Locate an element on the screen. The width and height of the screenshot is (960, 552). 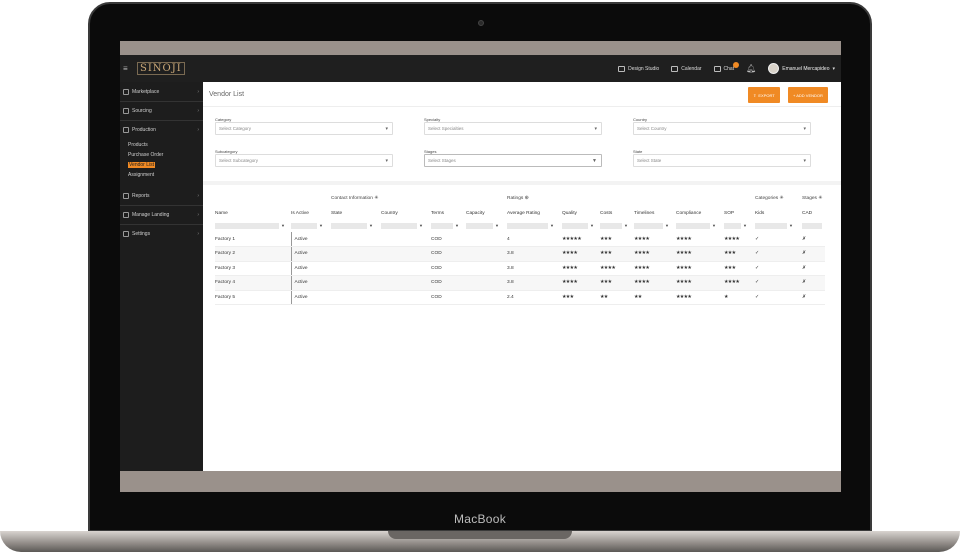
cell-kids: ✓ is located at coordinates (778, 297).